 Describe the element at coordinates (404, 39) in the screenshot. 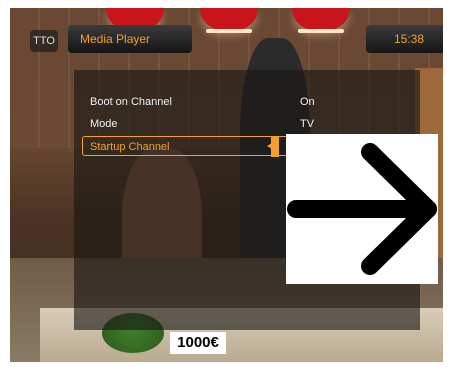

I see `clock: 15:38` at that location.